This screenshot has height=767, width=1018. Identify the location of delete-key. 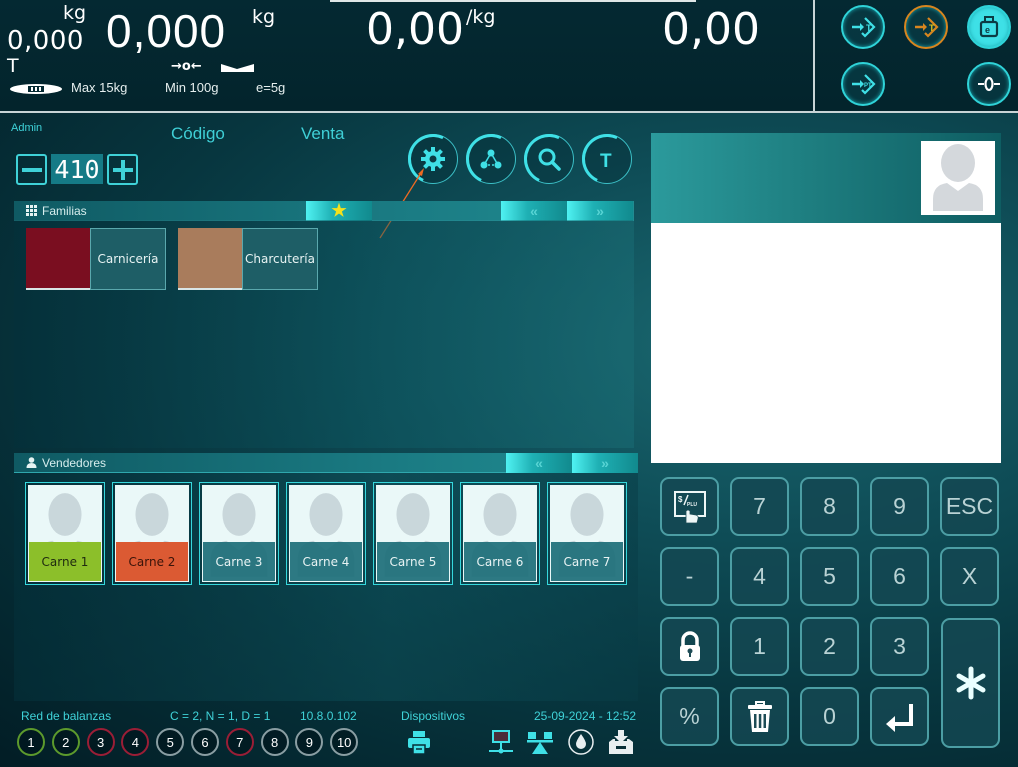
(759, 716).